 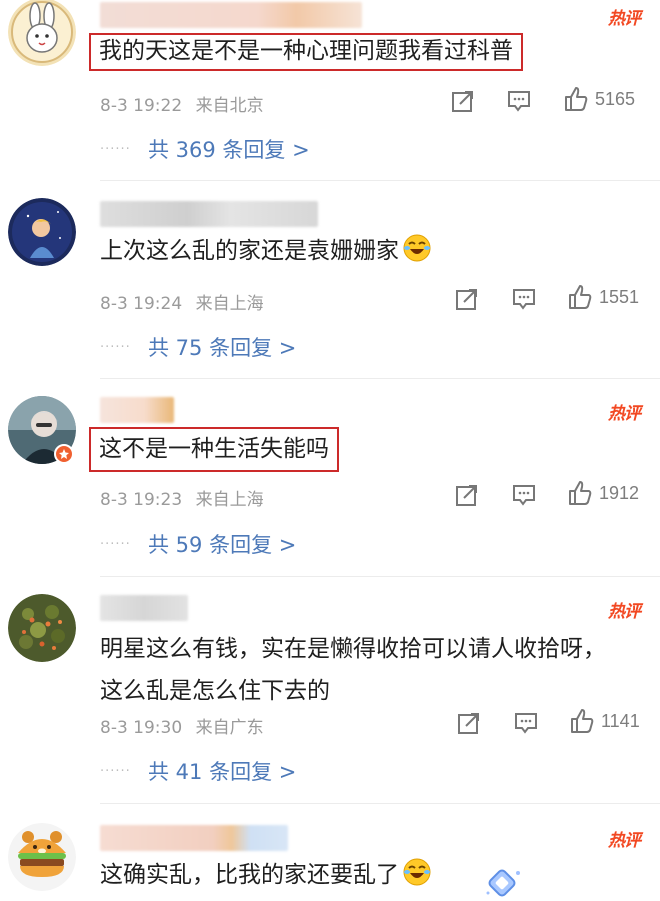 I want to click on like-count: 1912, so click(x=619, y=492).